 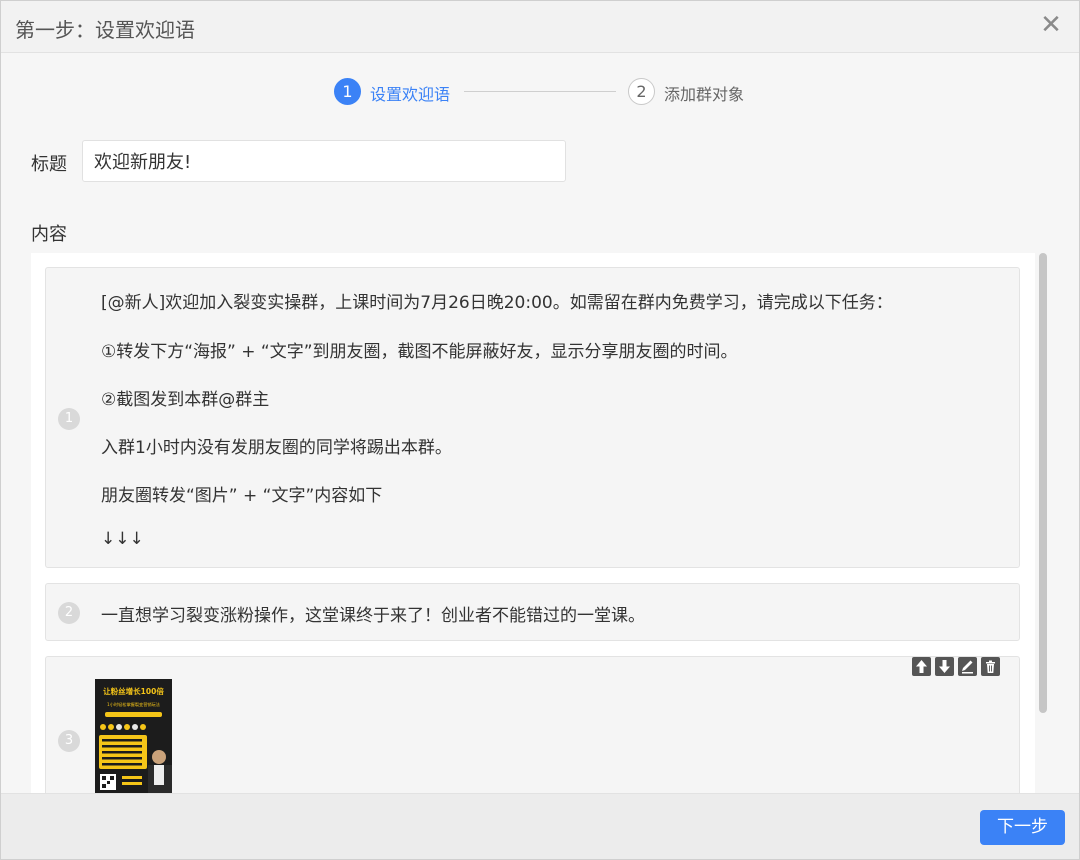 I want to click on step-connector, so click(x=540, y=91).